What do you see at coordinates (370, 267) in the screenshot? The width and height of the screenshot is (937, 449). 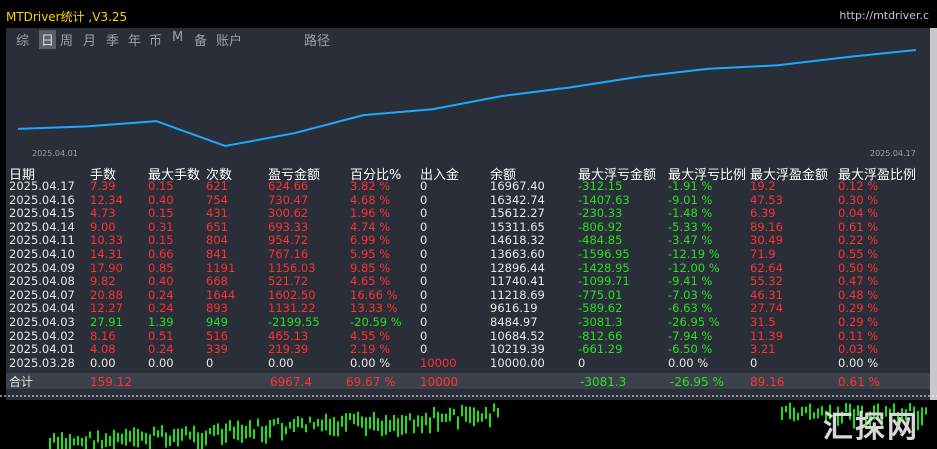 I see `table-cell-pct: 9.85 %` at bounding box center [370, 267].